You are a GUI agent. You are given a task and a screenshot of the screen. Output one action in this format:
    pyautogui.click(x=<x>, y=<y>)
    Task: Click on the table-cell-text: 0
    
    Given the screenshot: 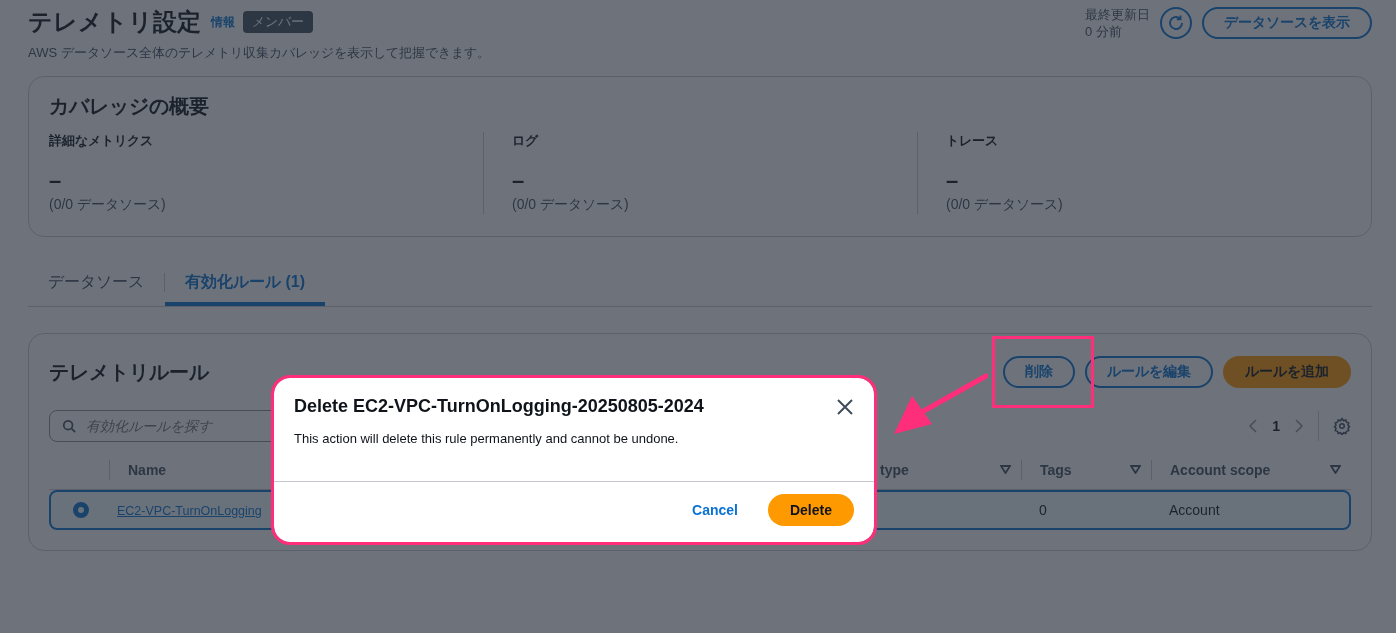 What is the action you would take?
    pyautogui.click(x=1043, y=510)
    